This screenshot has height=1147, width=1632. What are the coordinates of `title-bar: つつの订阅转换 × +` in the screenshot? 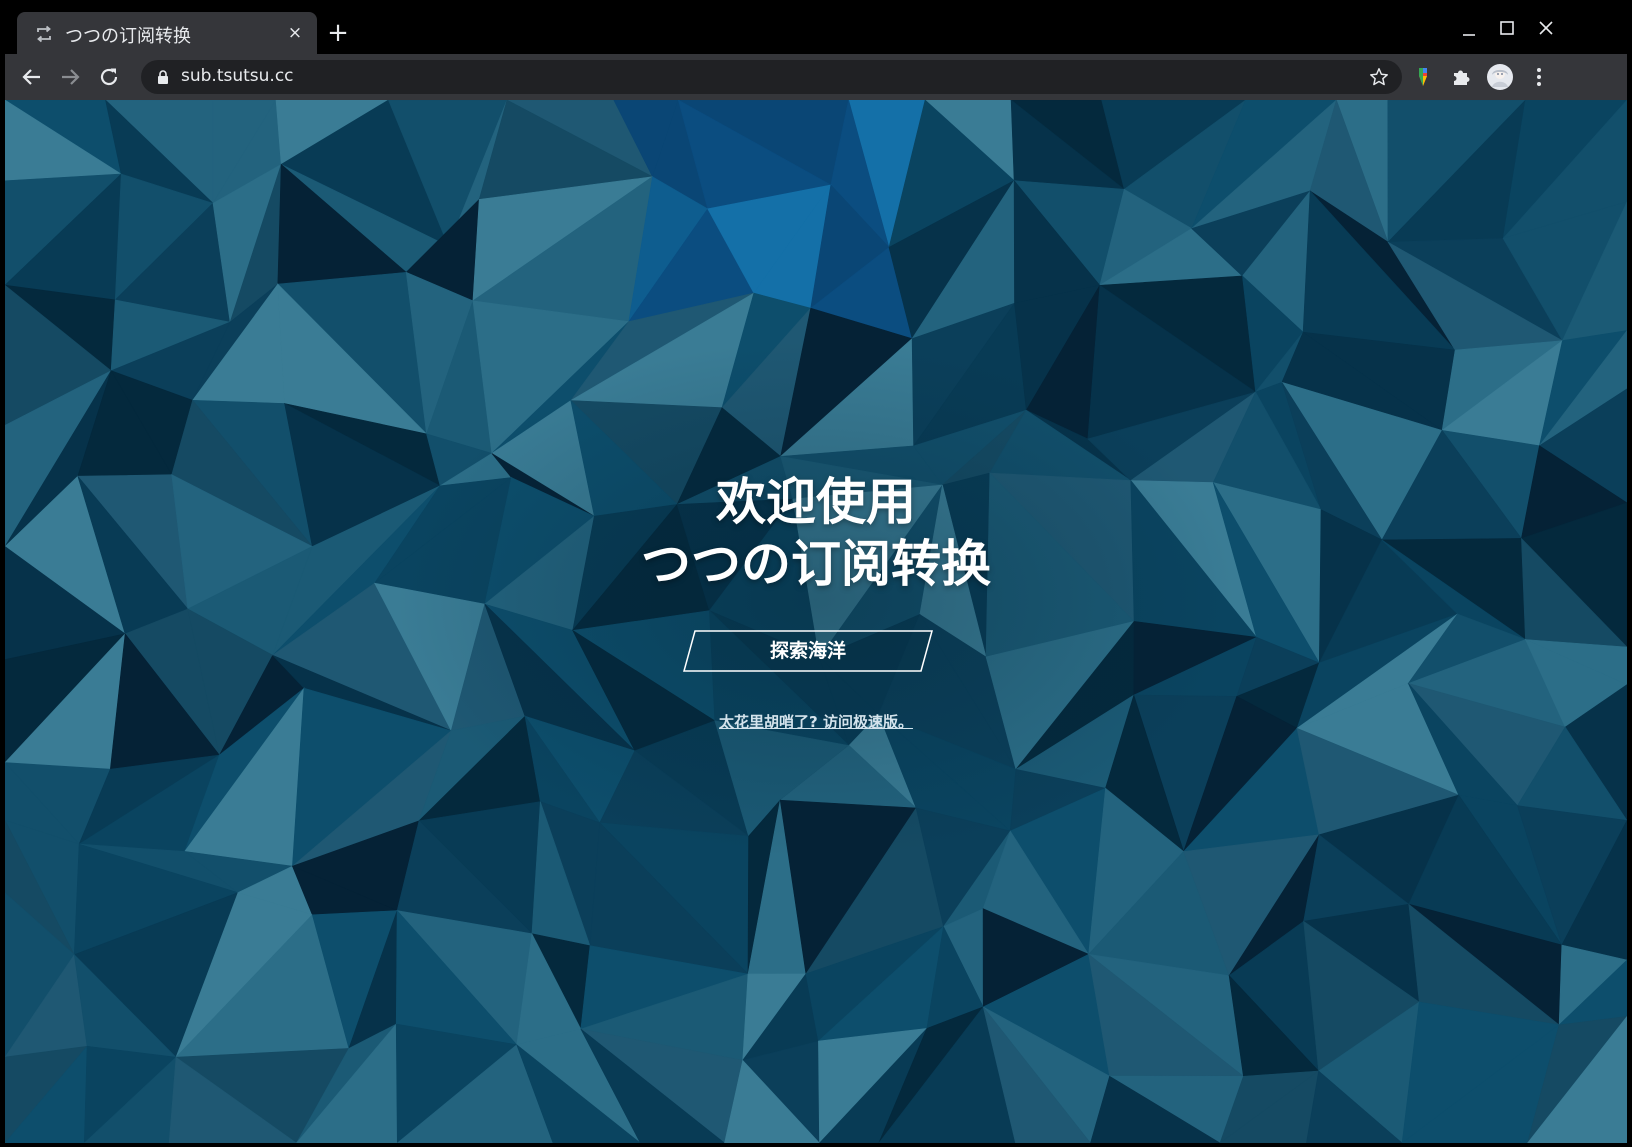 It's located at (816, 29).